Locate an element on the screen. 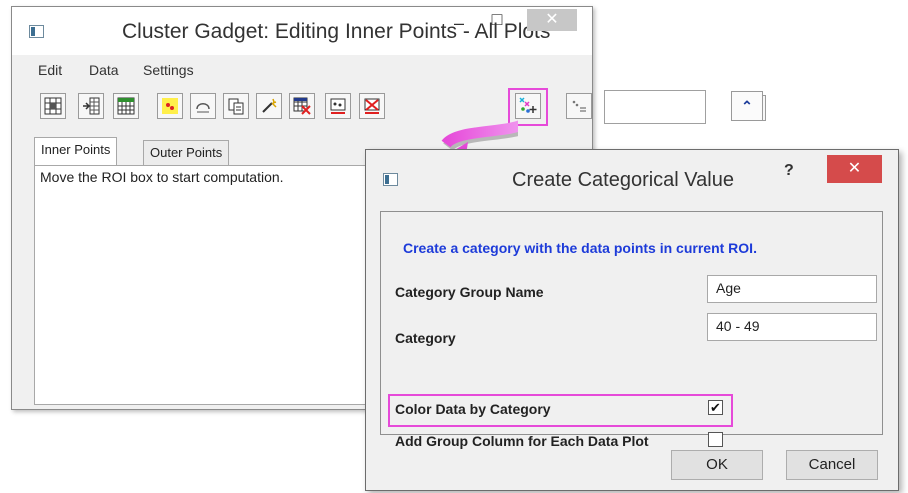 The image size is (908, 493). dialog-close-button: ✕ is located at coordinates (854, 169).